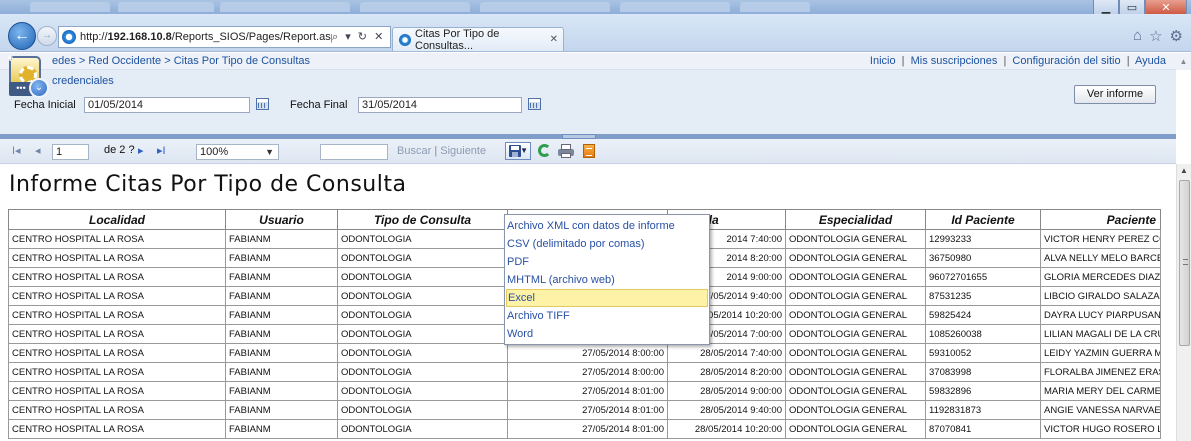 The image size is (1191, 441). Describe the element at coordinates (566, 151) in the screenshot. I see `print-icon` at that location.